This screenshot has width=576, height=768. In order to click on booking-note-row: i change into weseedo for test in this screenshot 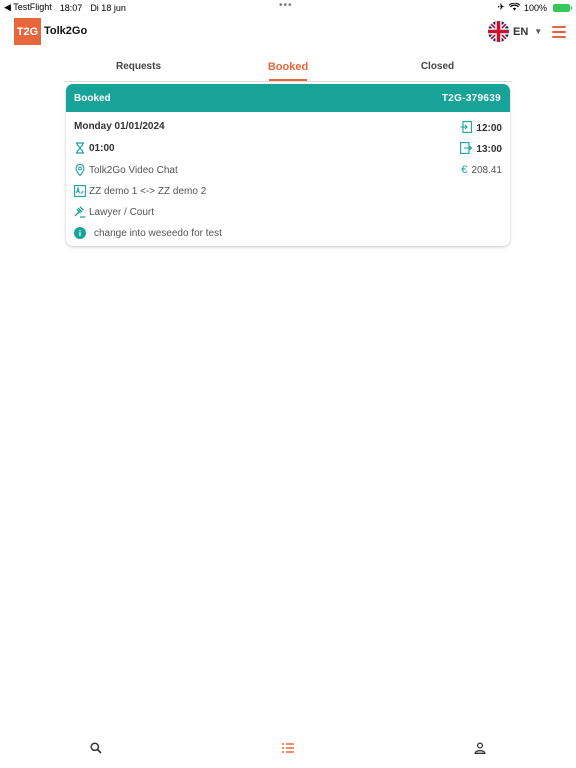, I will do `click(148, 233)`.